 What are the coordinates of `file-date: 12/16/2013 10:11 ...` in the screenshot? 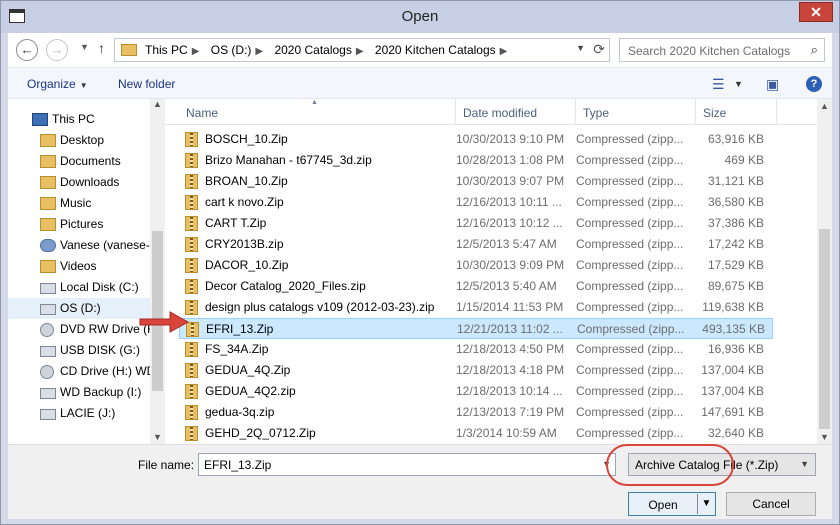 It's located at (509, 202).